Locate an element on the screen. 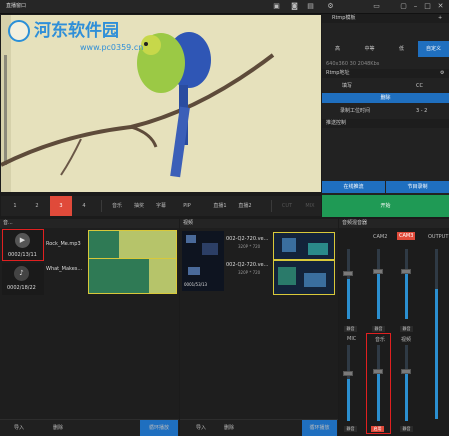 The width and height of the screenshot is (449, 436). music-import-button: 导入 is located at coordinates (19, 428).